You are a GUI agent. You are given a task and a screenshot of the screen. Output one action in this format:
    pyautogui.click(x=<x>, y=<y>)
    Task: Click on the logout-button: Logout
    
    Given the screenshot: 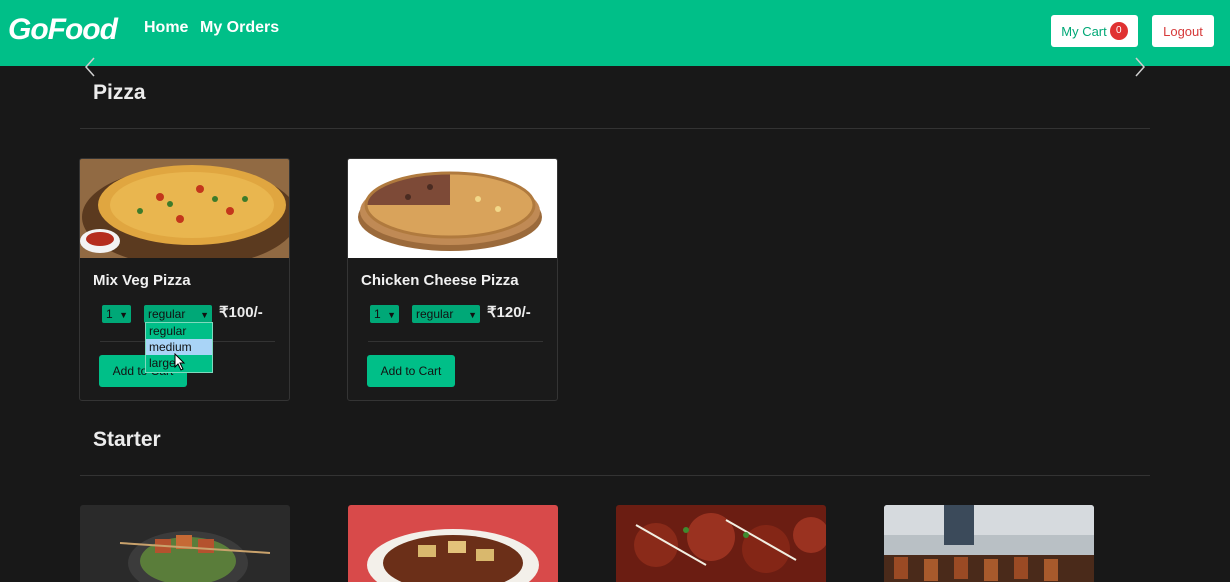 What is the action you would take?
    pyautogui.click(x=1183, y=31)
    